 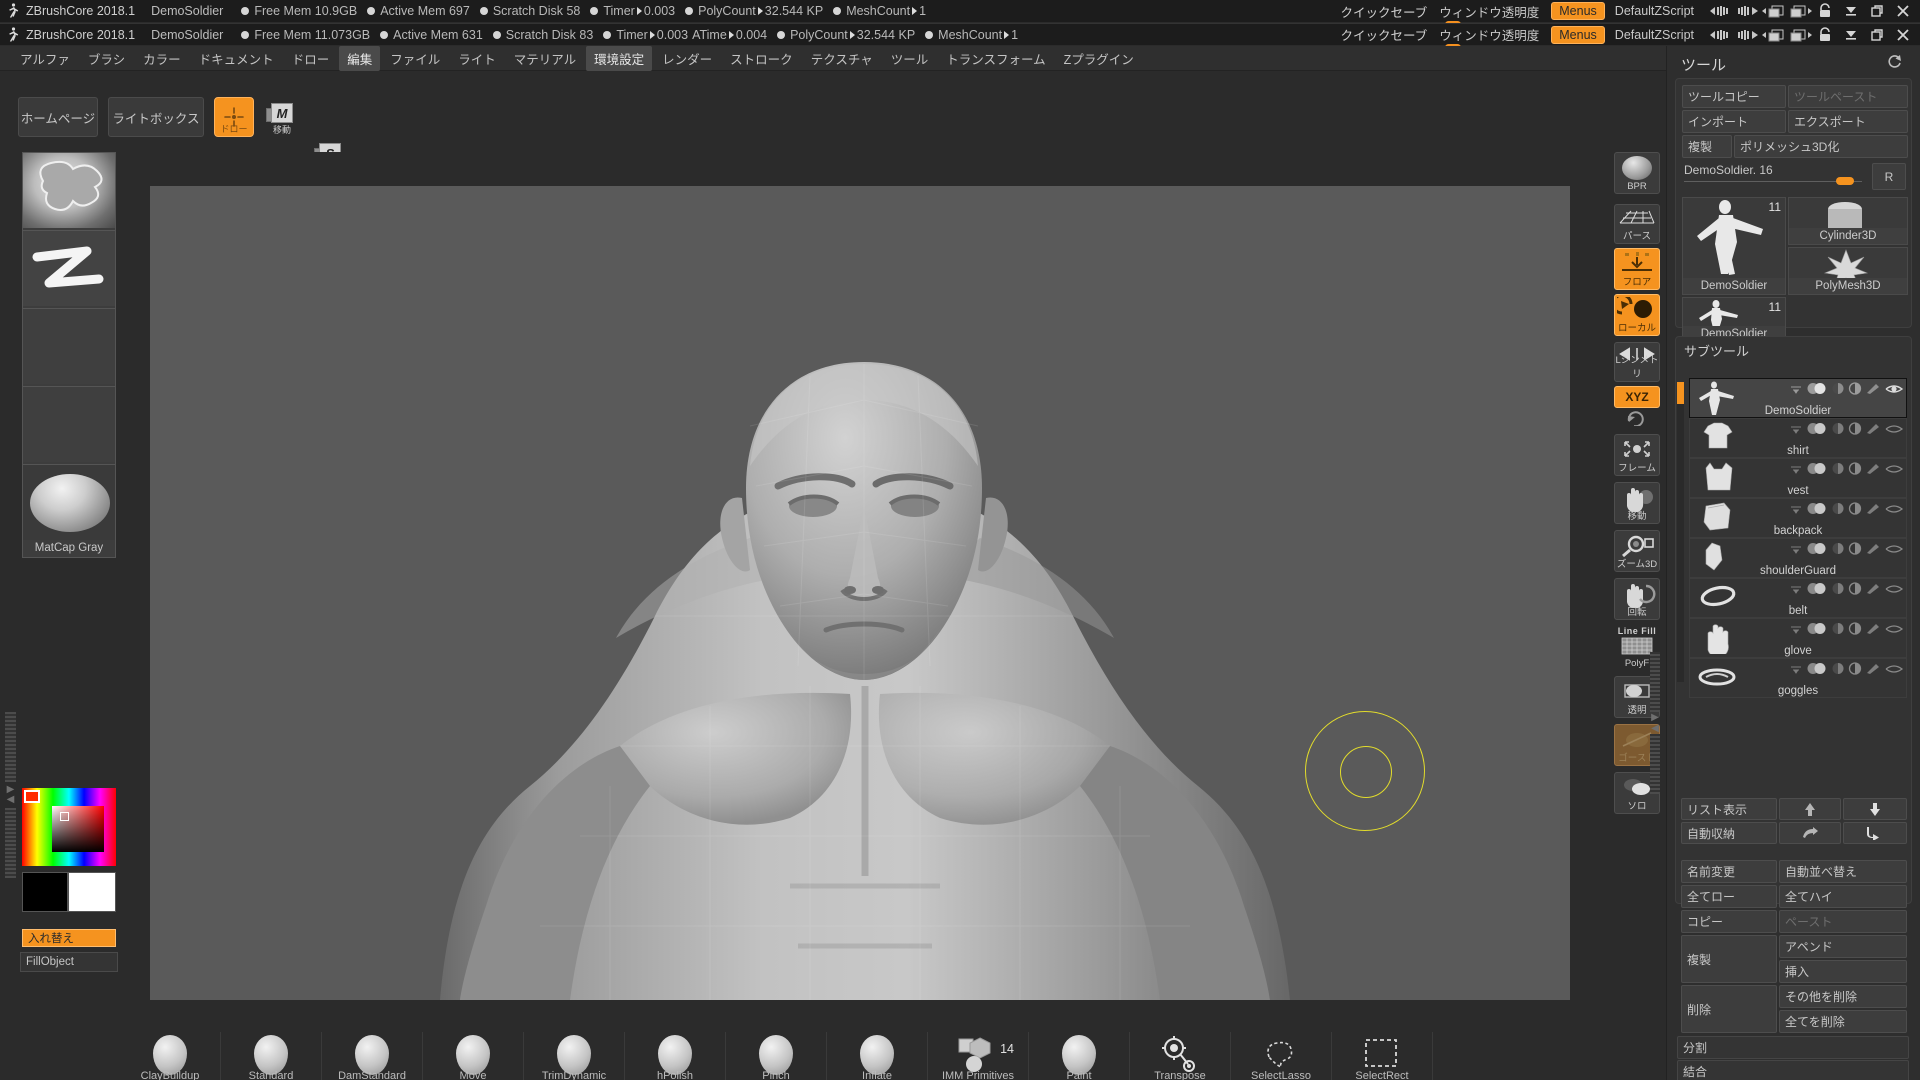 What do you see at coordinates (1383, 34) in the screenshot?
I see `quicksave-button-2: クイックセーブ` at bounding box center [1383, 34].